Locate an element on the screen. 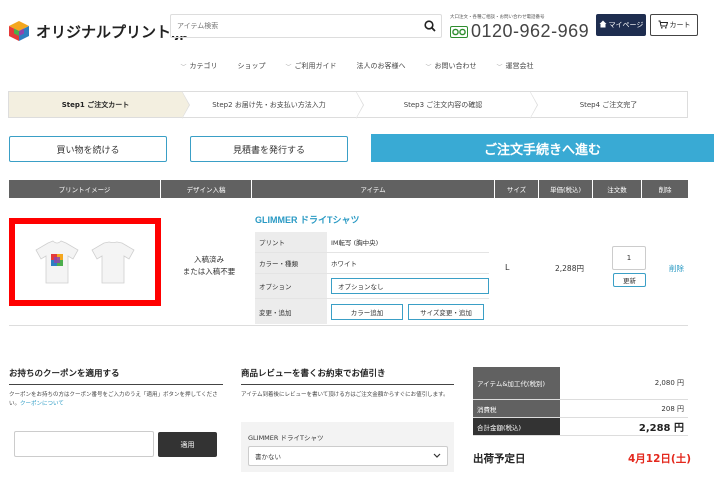  coupon-info-link: クーポンについて is located at coordinates (42, 404).